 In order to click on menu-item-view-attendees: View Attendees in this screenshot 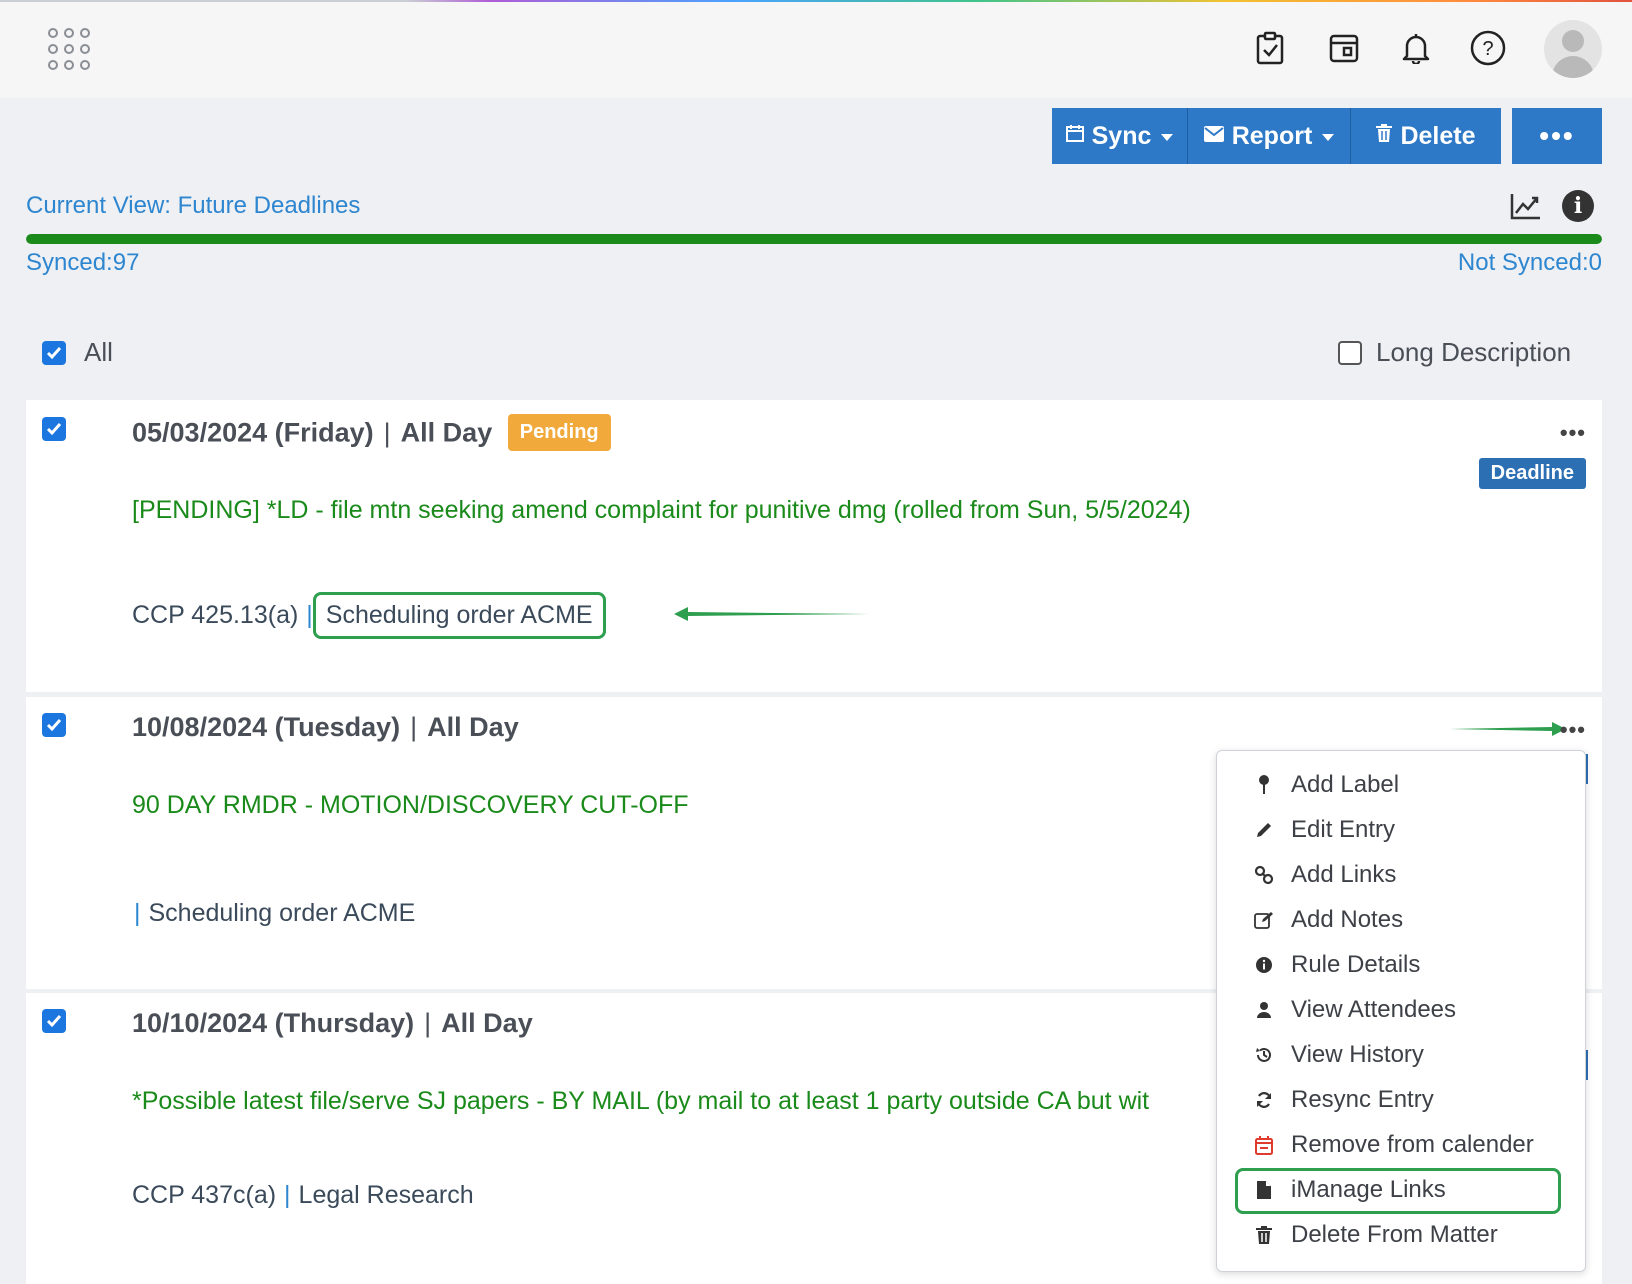, I will do `click(1401, 1010)`.